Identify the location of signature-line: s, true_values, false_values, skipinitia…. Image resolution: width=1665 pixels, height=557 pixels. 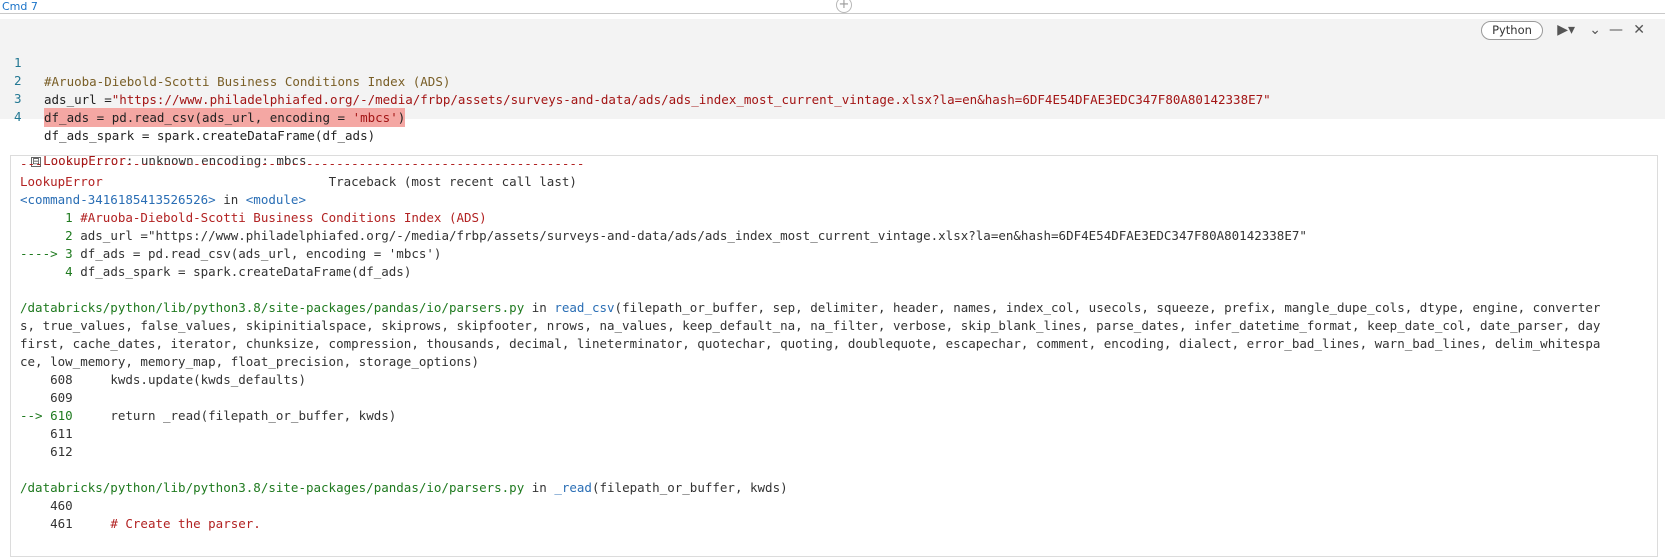
(810, 325).